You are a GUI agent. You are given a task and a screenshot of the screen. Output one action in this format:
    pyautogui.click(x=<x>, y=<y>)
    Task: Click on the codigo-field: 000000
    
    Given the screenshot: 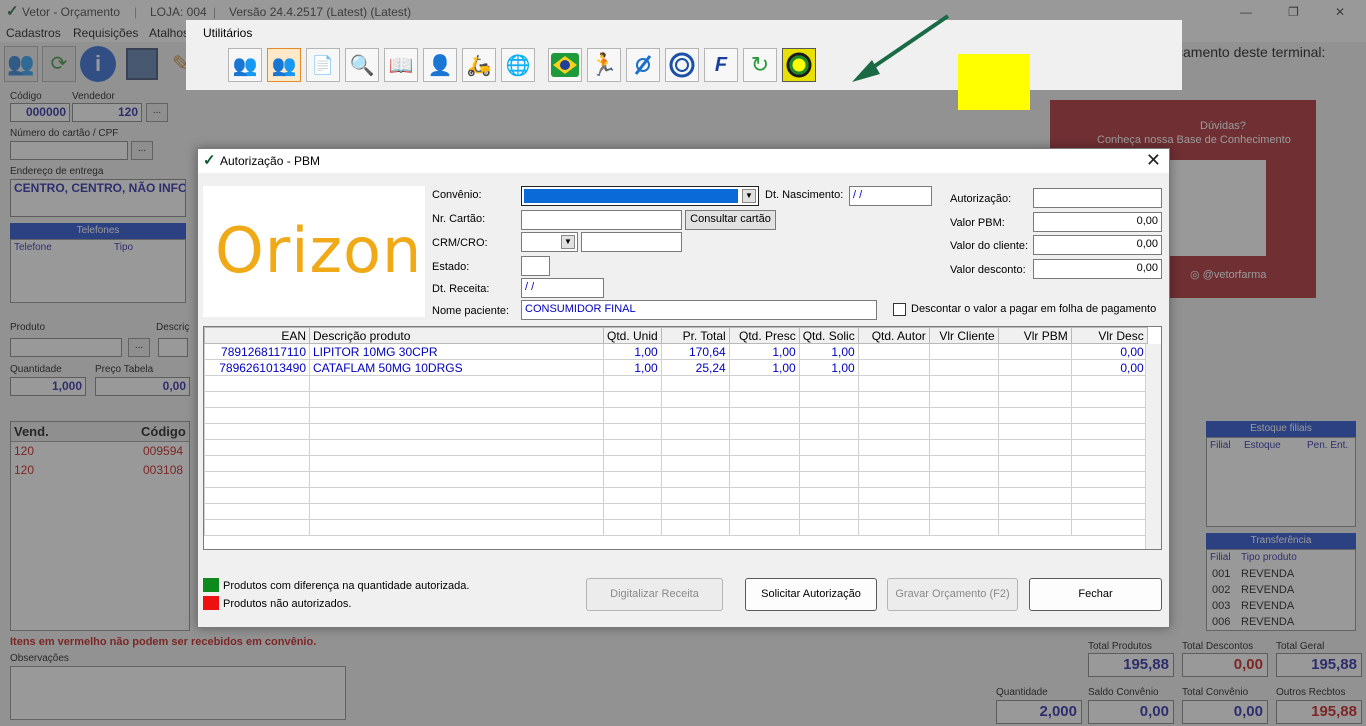 What is the action you would take?
    pyautogui.click(x=40, y=112)
    